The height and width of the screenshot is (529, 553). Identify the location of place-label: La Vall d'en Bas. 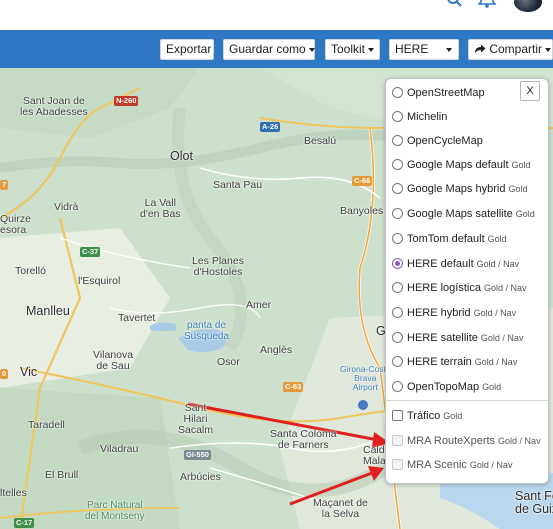
(160, 208).